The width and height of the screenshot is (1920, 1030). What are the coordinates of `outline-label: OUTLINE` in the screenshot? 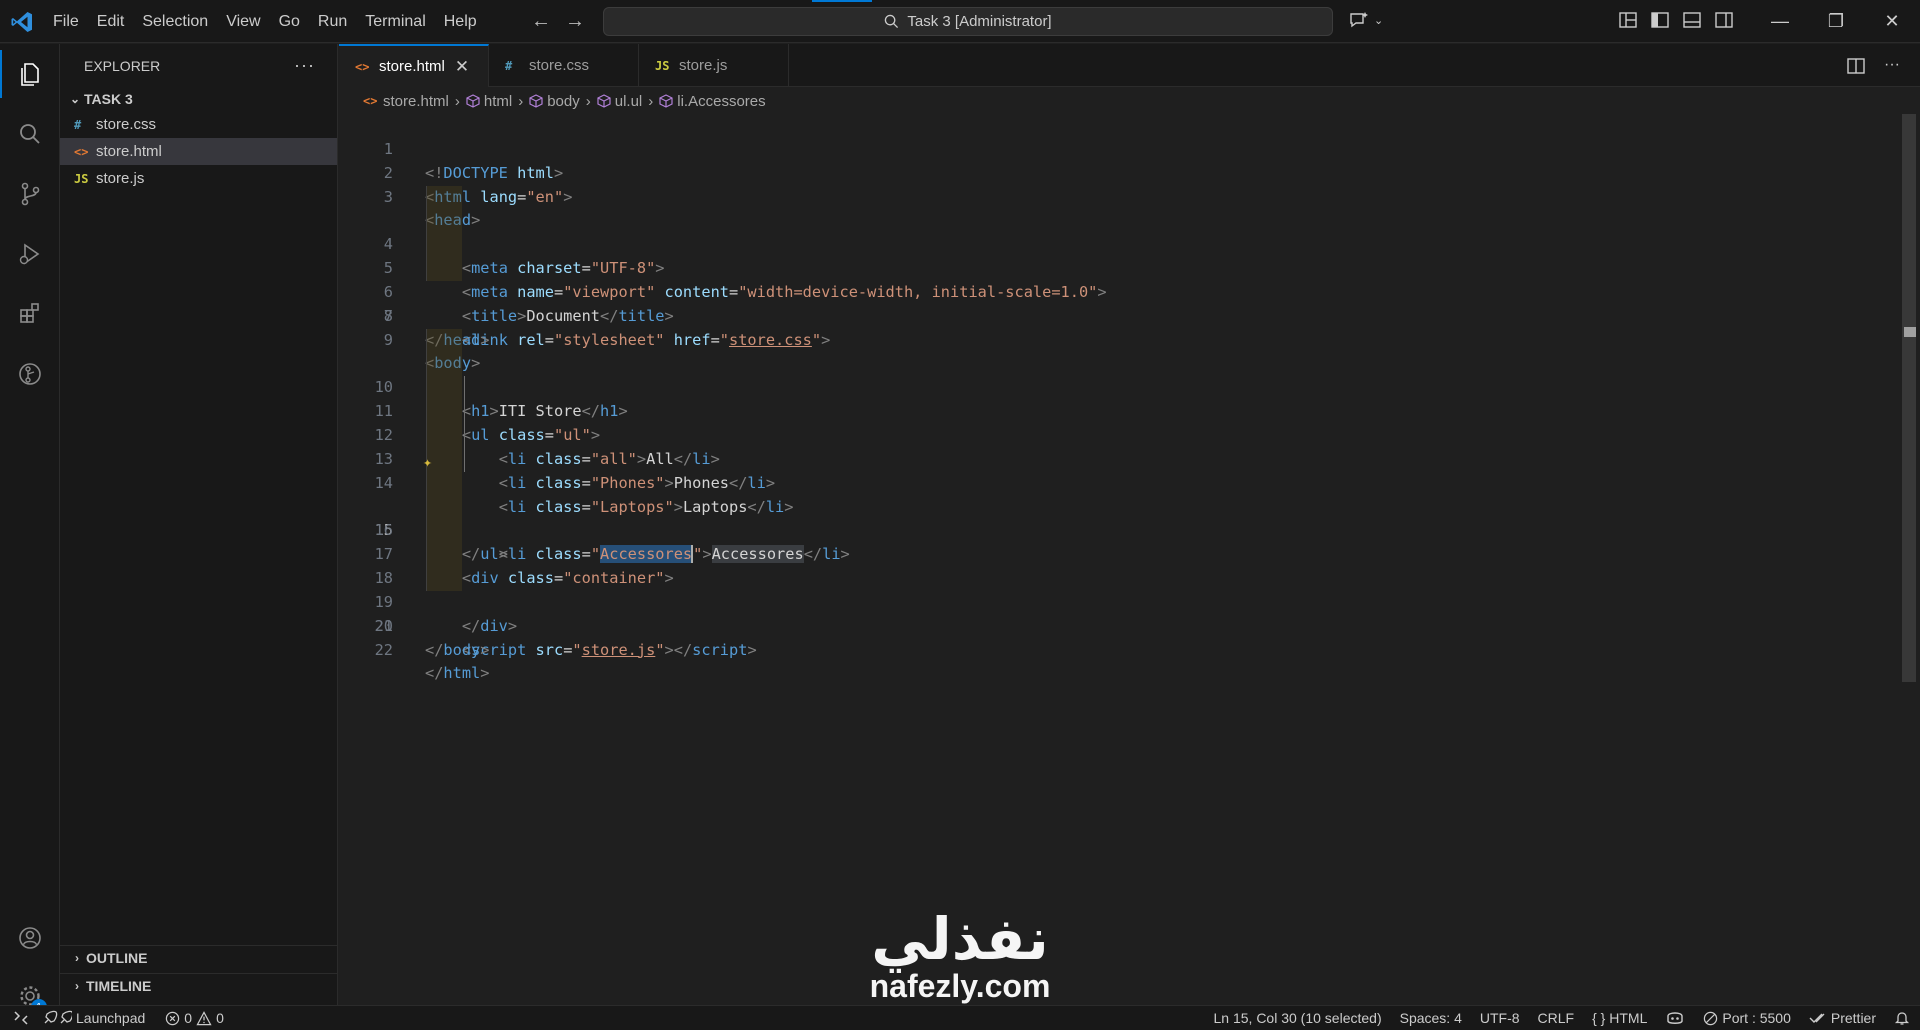 It's located at (117, 958).